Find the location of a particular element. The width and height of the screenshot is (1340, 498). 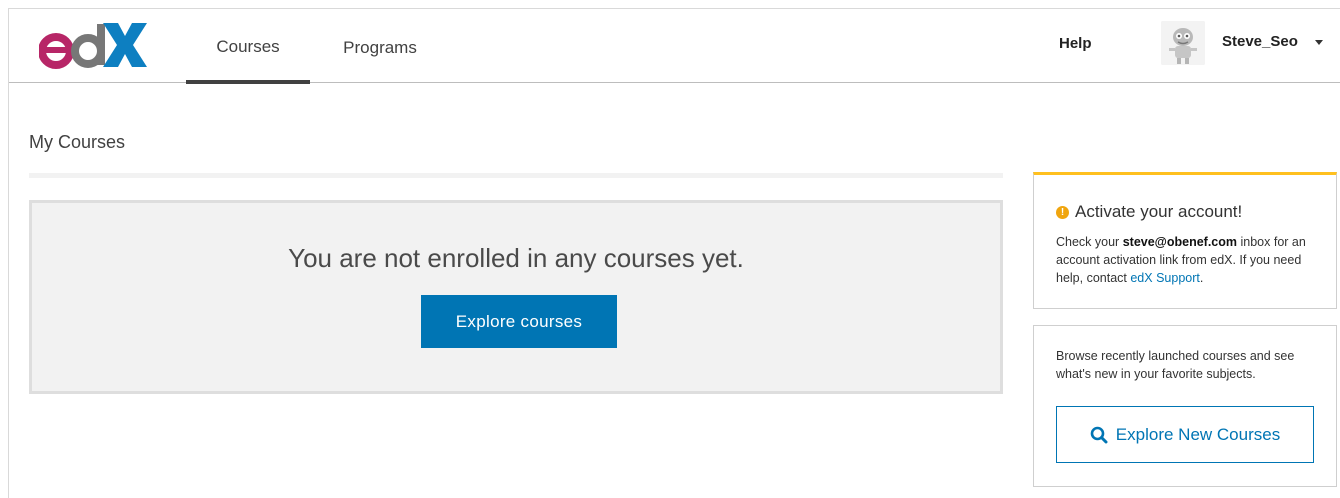

tab-courses: Courses is located at coordinates (248, 46).